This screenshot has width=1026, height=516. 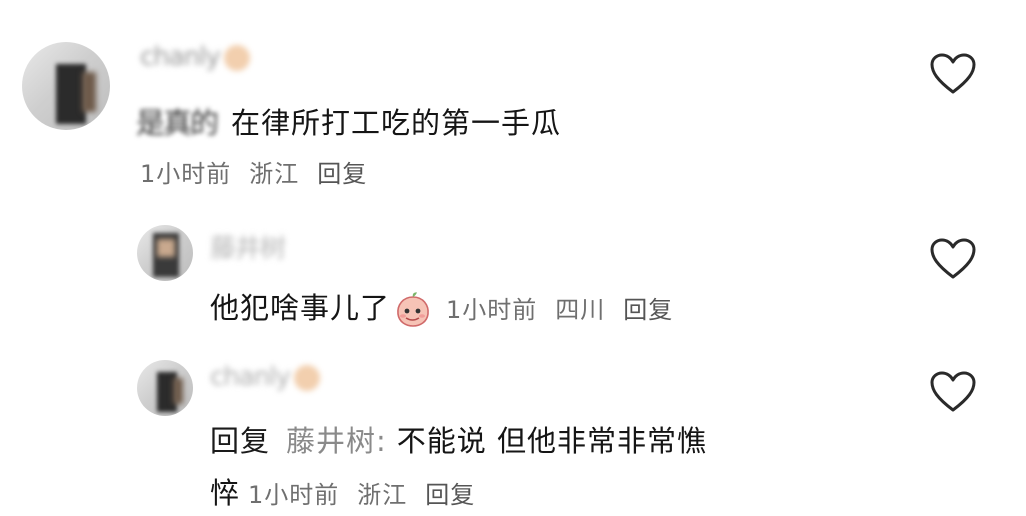 What do you see at coordinates (413, 309) in the screenshot?
I see `peach-face-emoji-icon` at bounding box center [413, 309].